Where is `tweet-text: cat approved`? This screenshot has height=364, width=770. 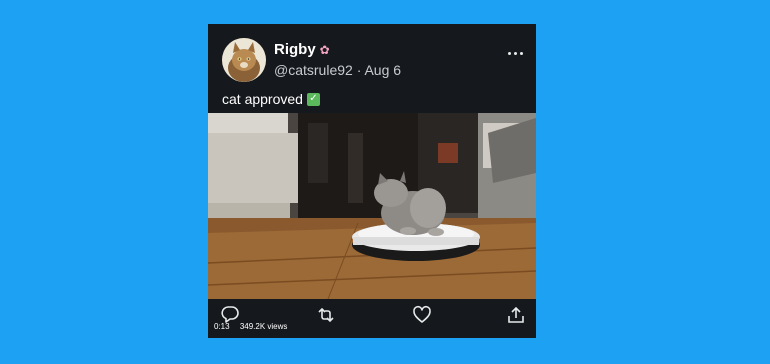 tweet-text: cat approved is located at coordinates (262, 99).